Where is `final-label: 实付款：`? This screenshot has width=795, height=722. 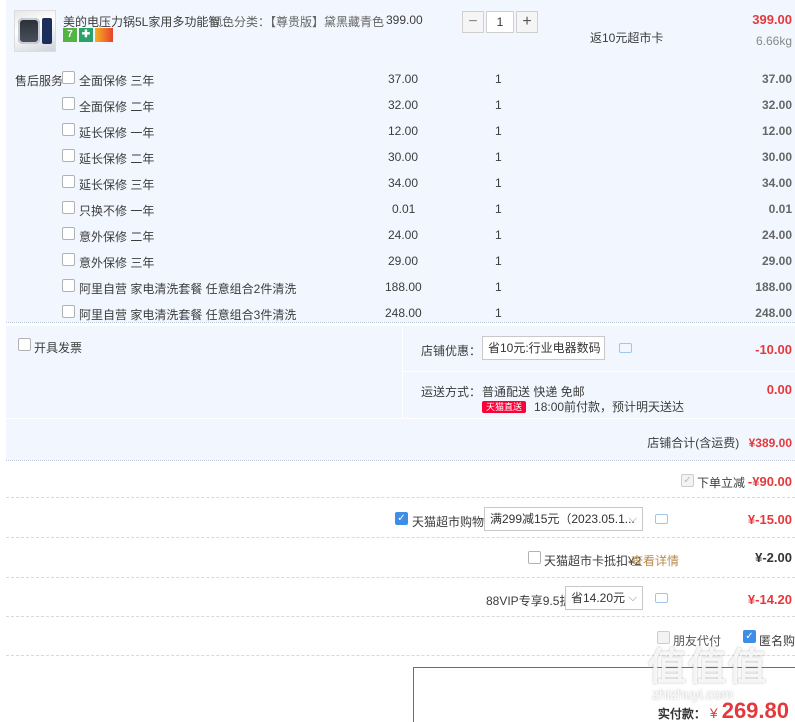
final-label: 实付款： is located at coordinates (681, 714).